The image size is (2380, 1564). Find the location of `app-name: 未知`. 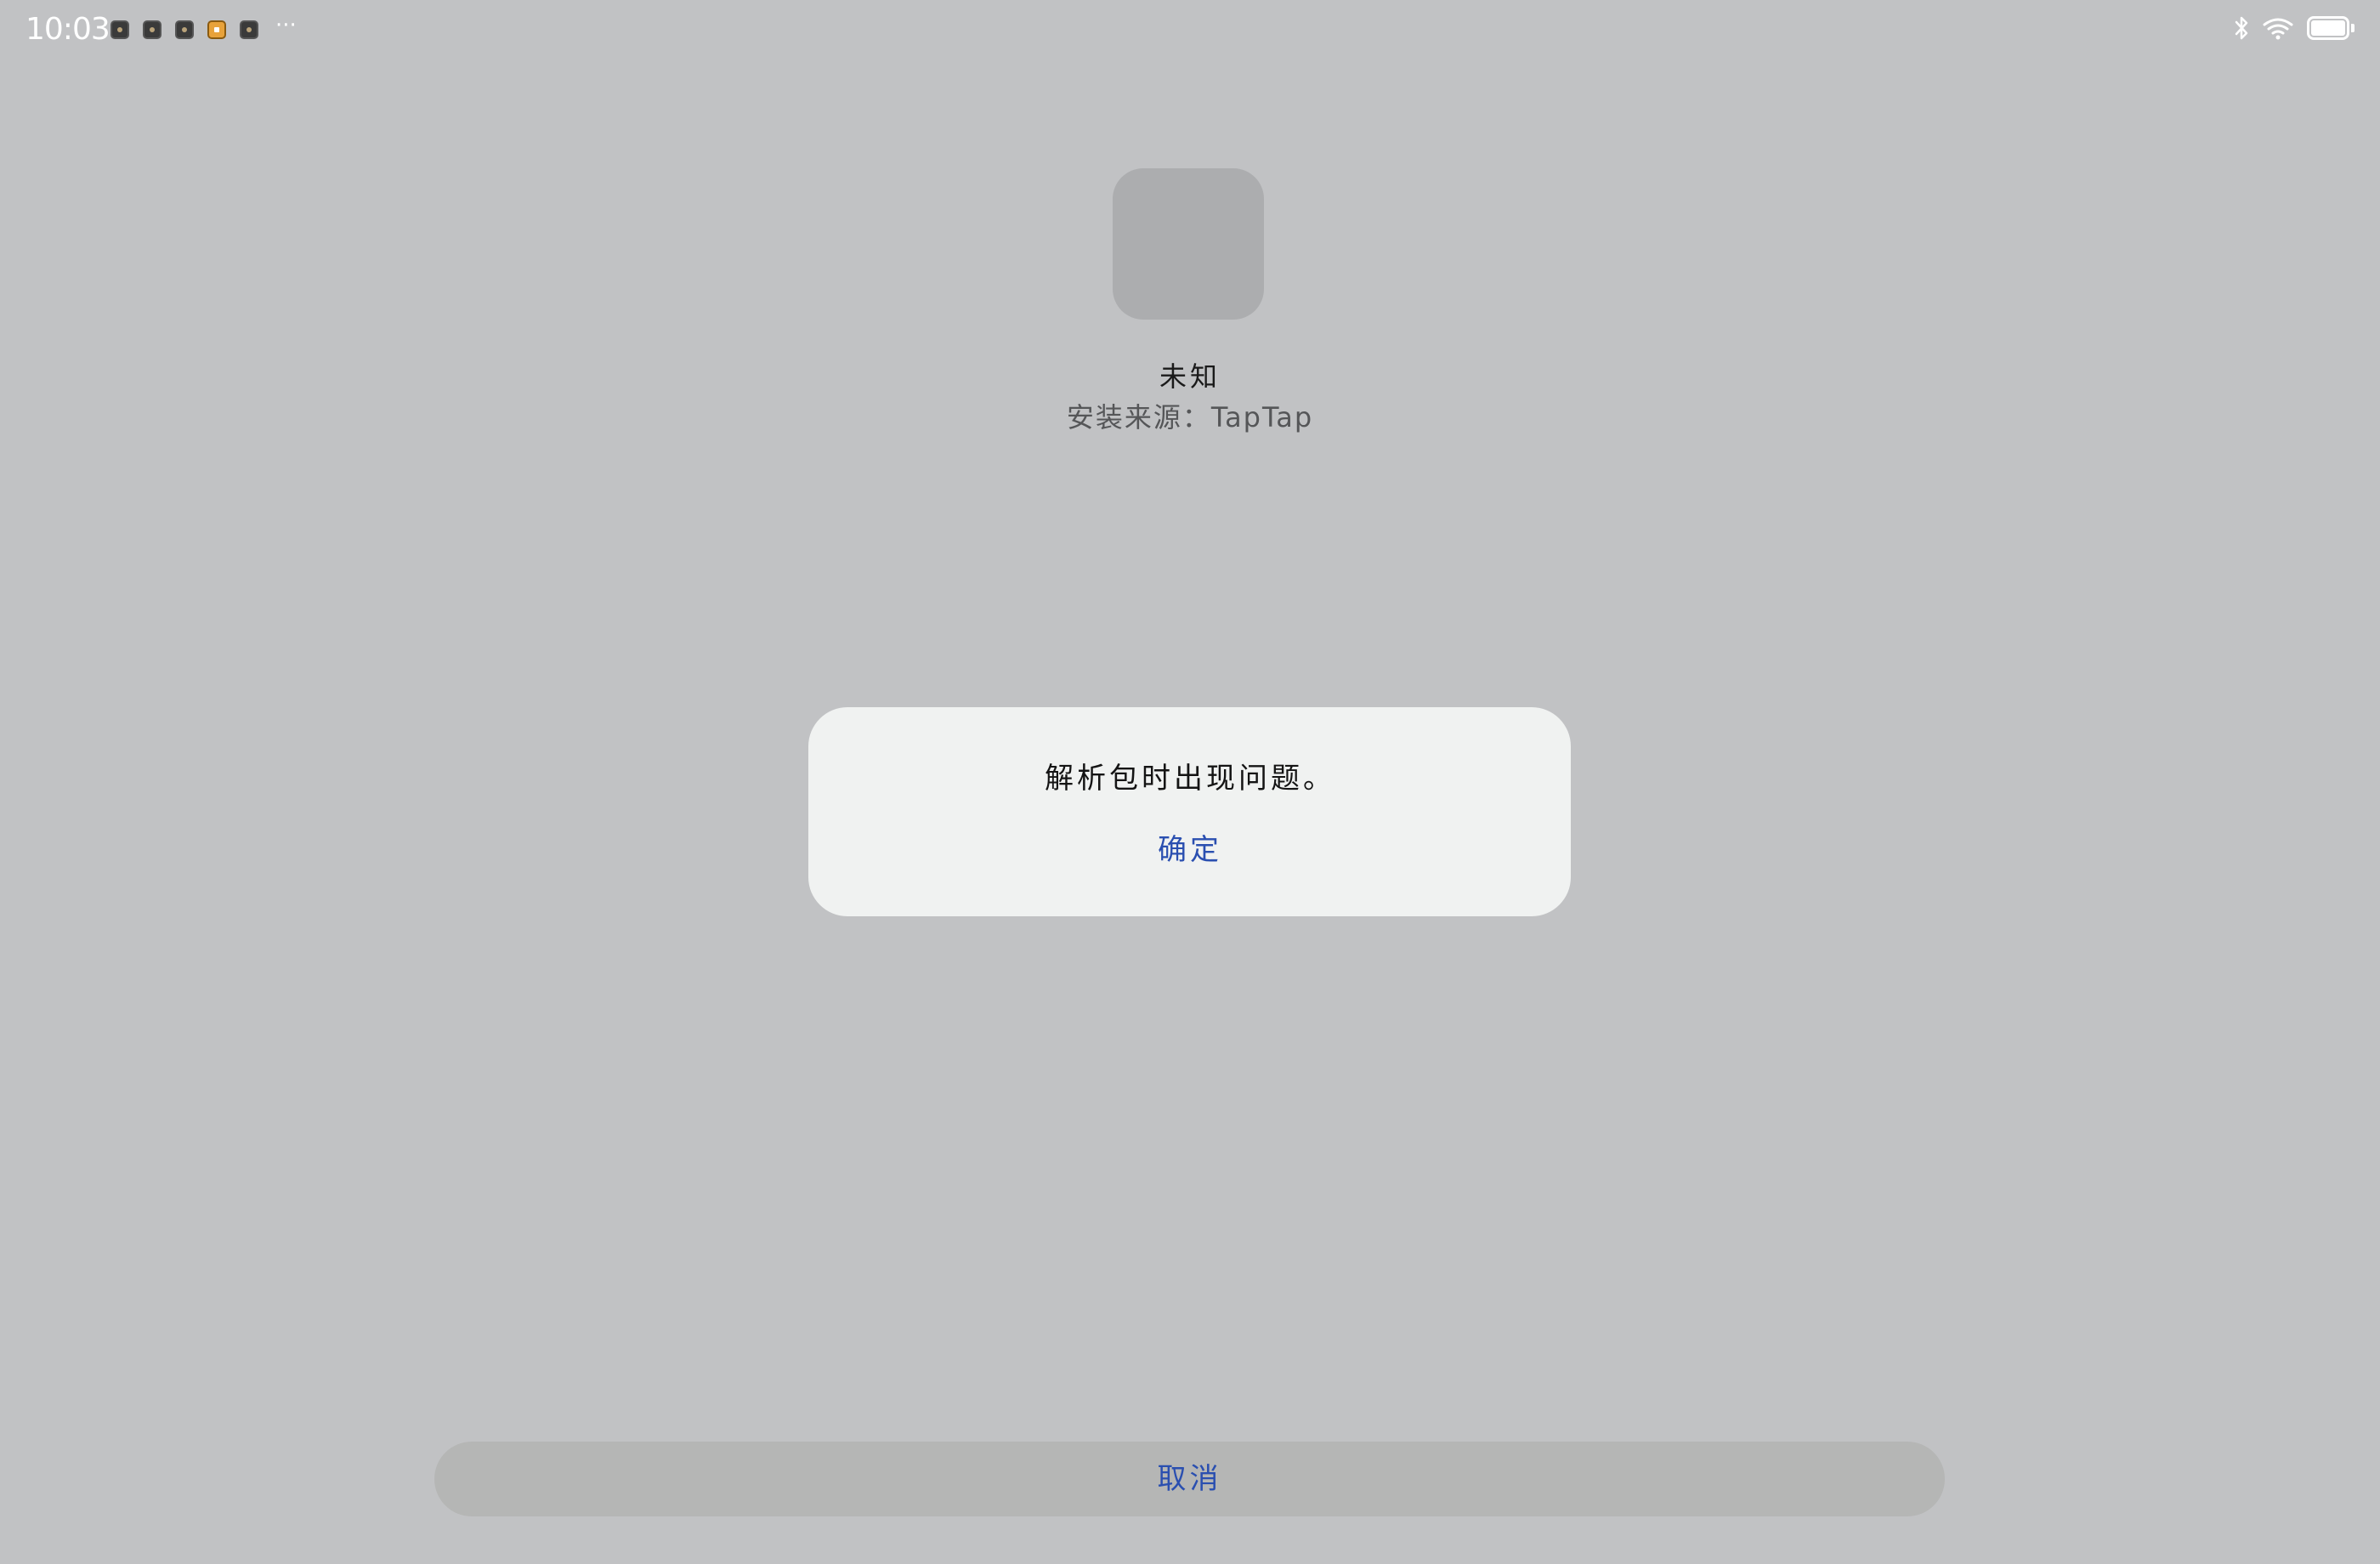

app-name: 未知 is located at coordinates (1190, 376).